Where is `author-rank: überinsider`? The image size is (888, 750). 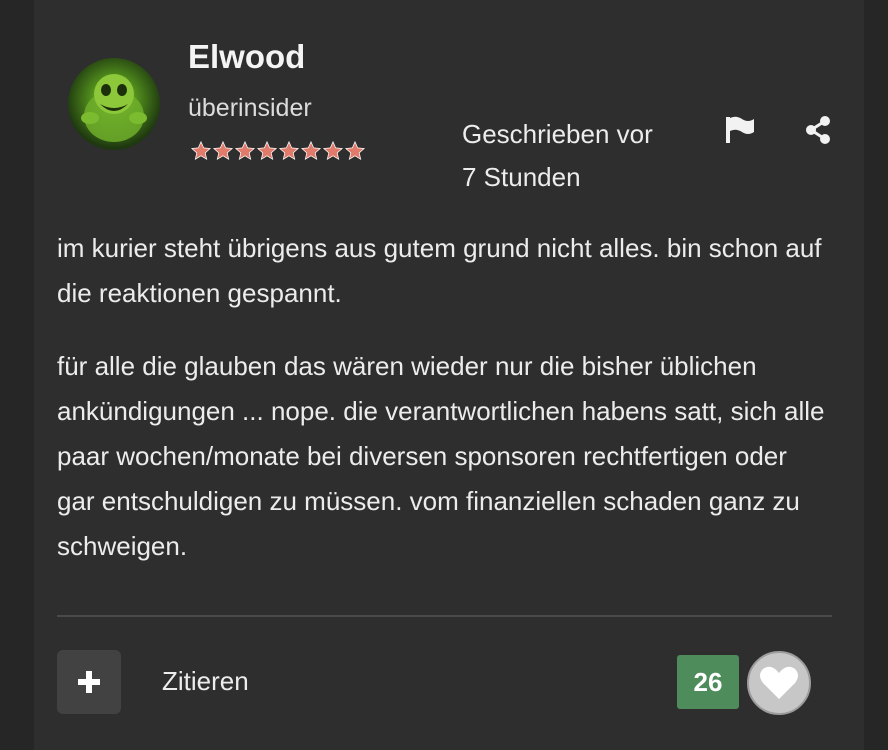 author-rank: überinsider is located at coordinates (250, 108).